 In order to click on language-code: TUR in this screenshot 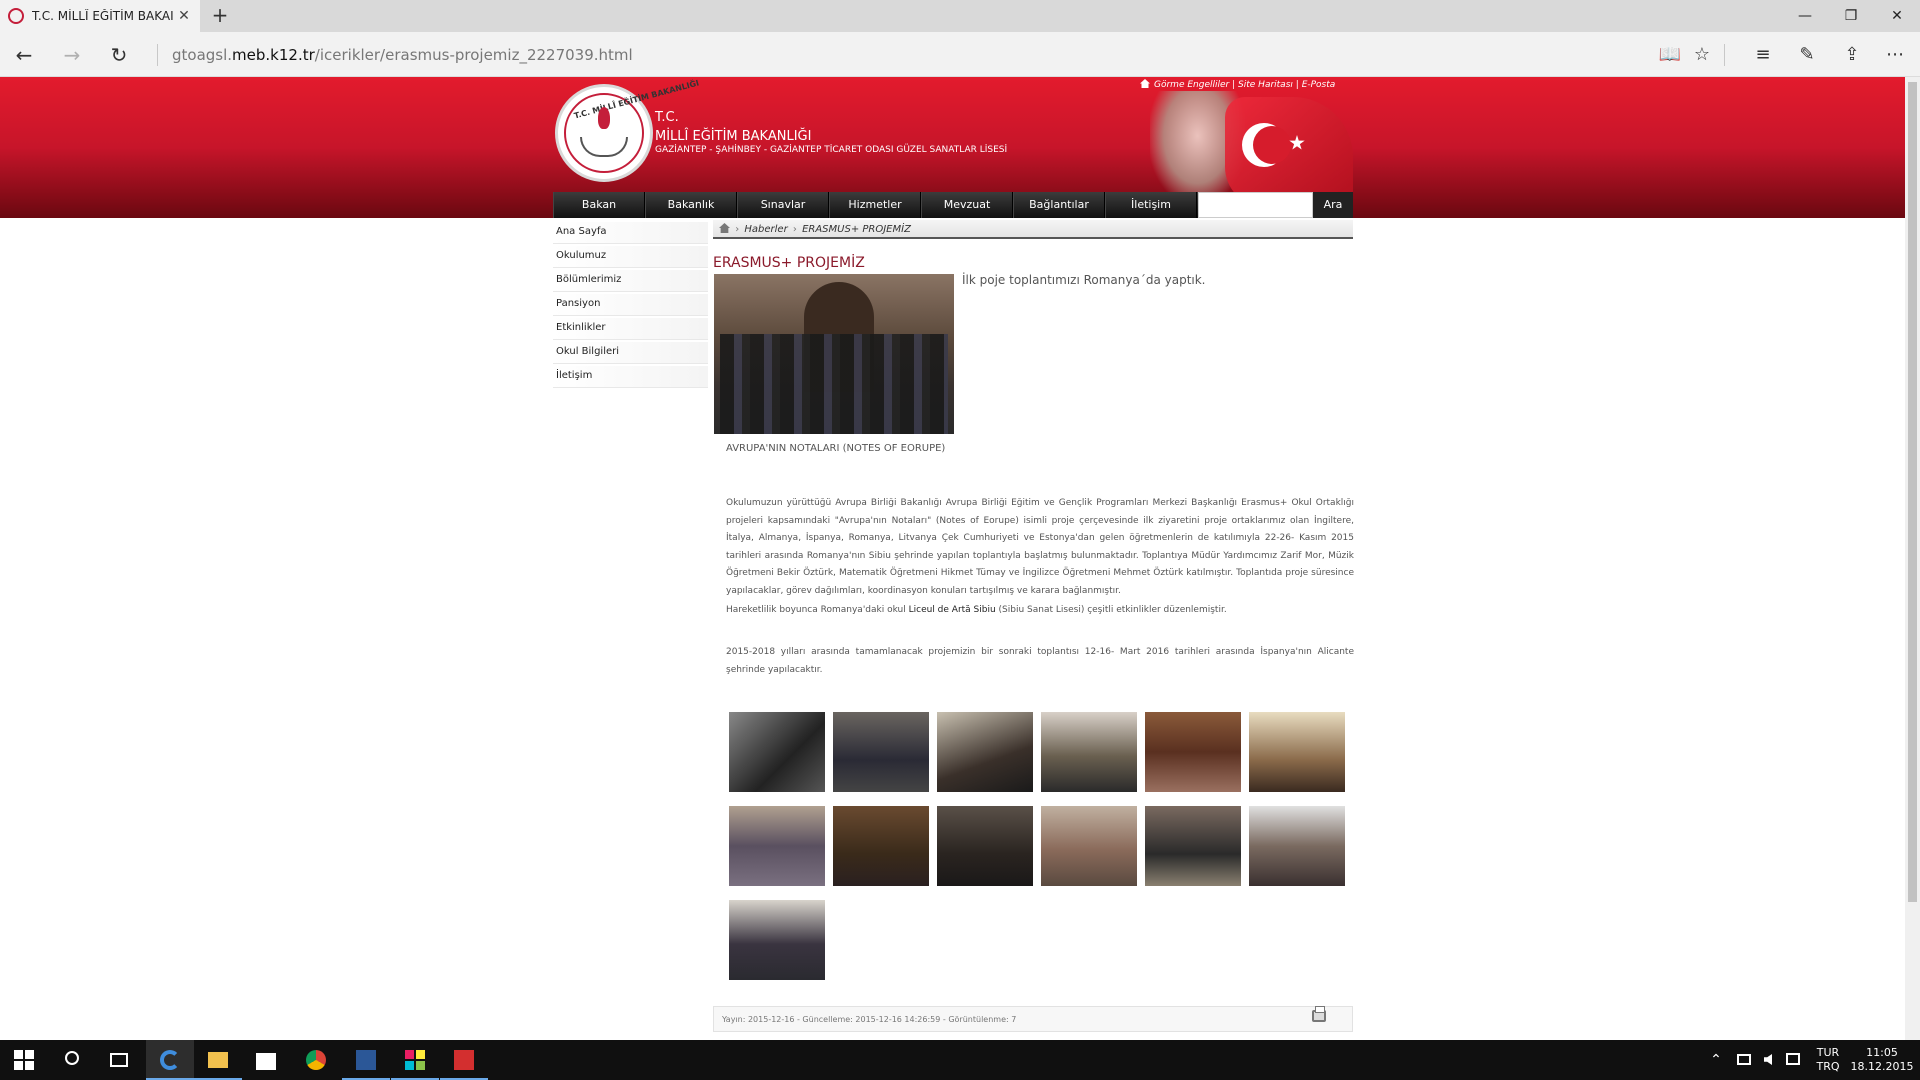, I will do `click(1828, 1052)`.